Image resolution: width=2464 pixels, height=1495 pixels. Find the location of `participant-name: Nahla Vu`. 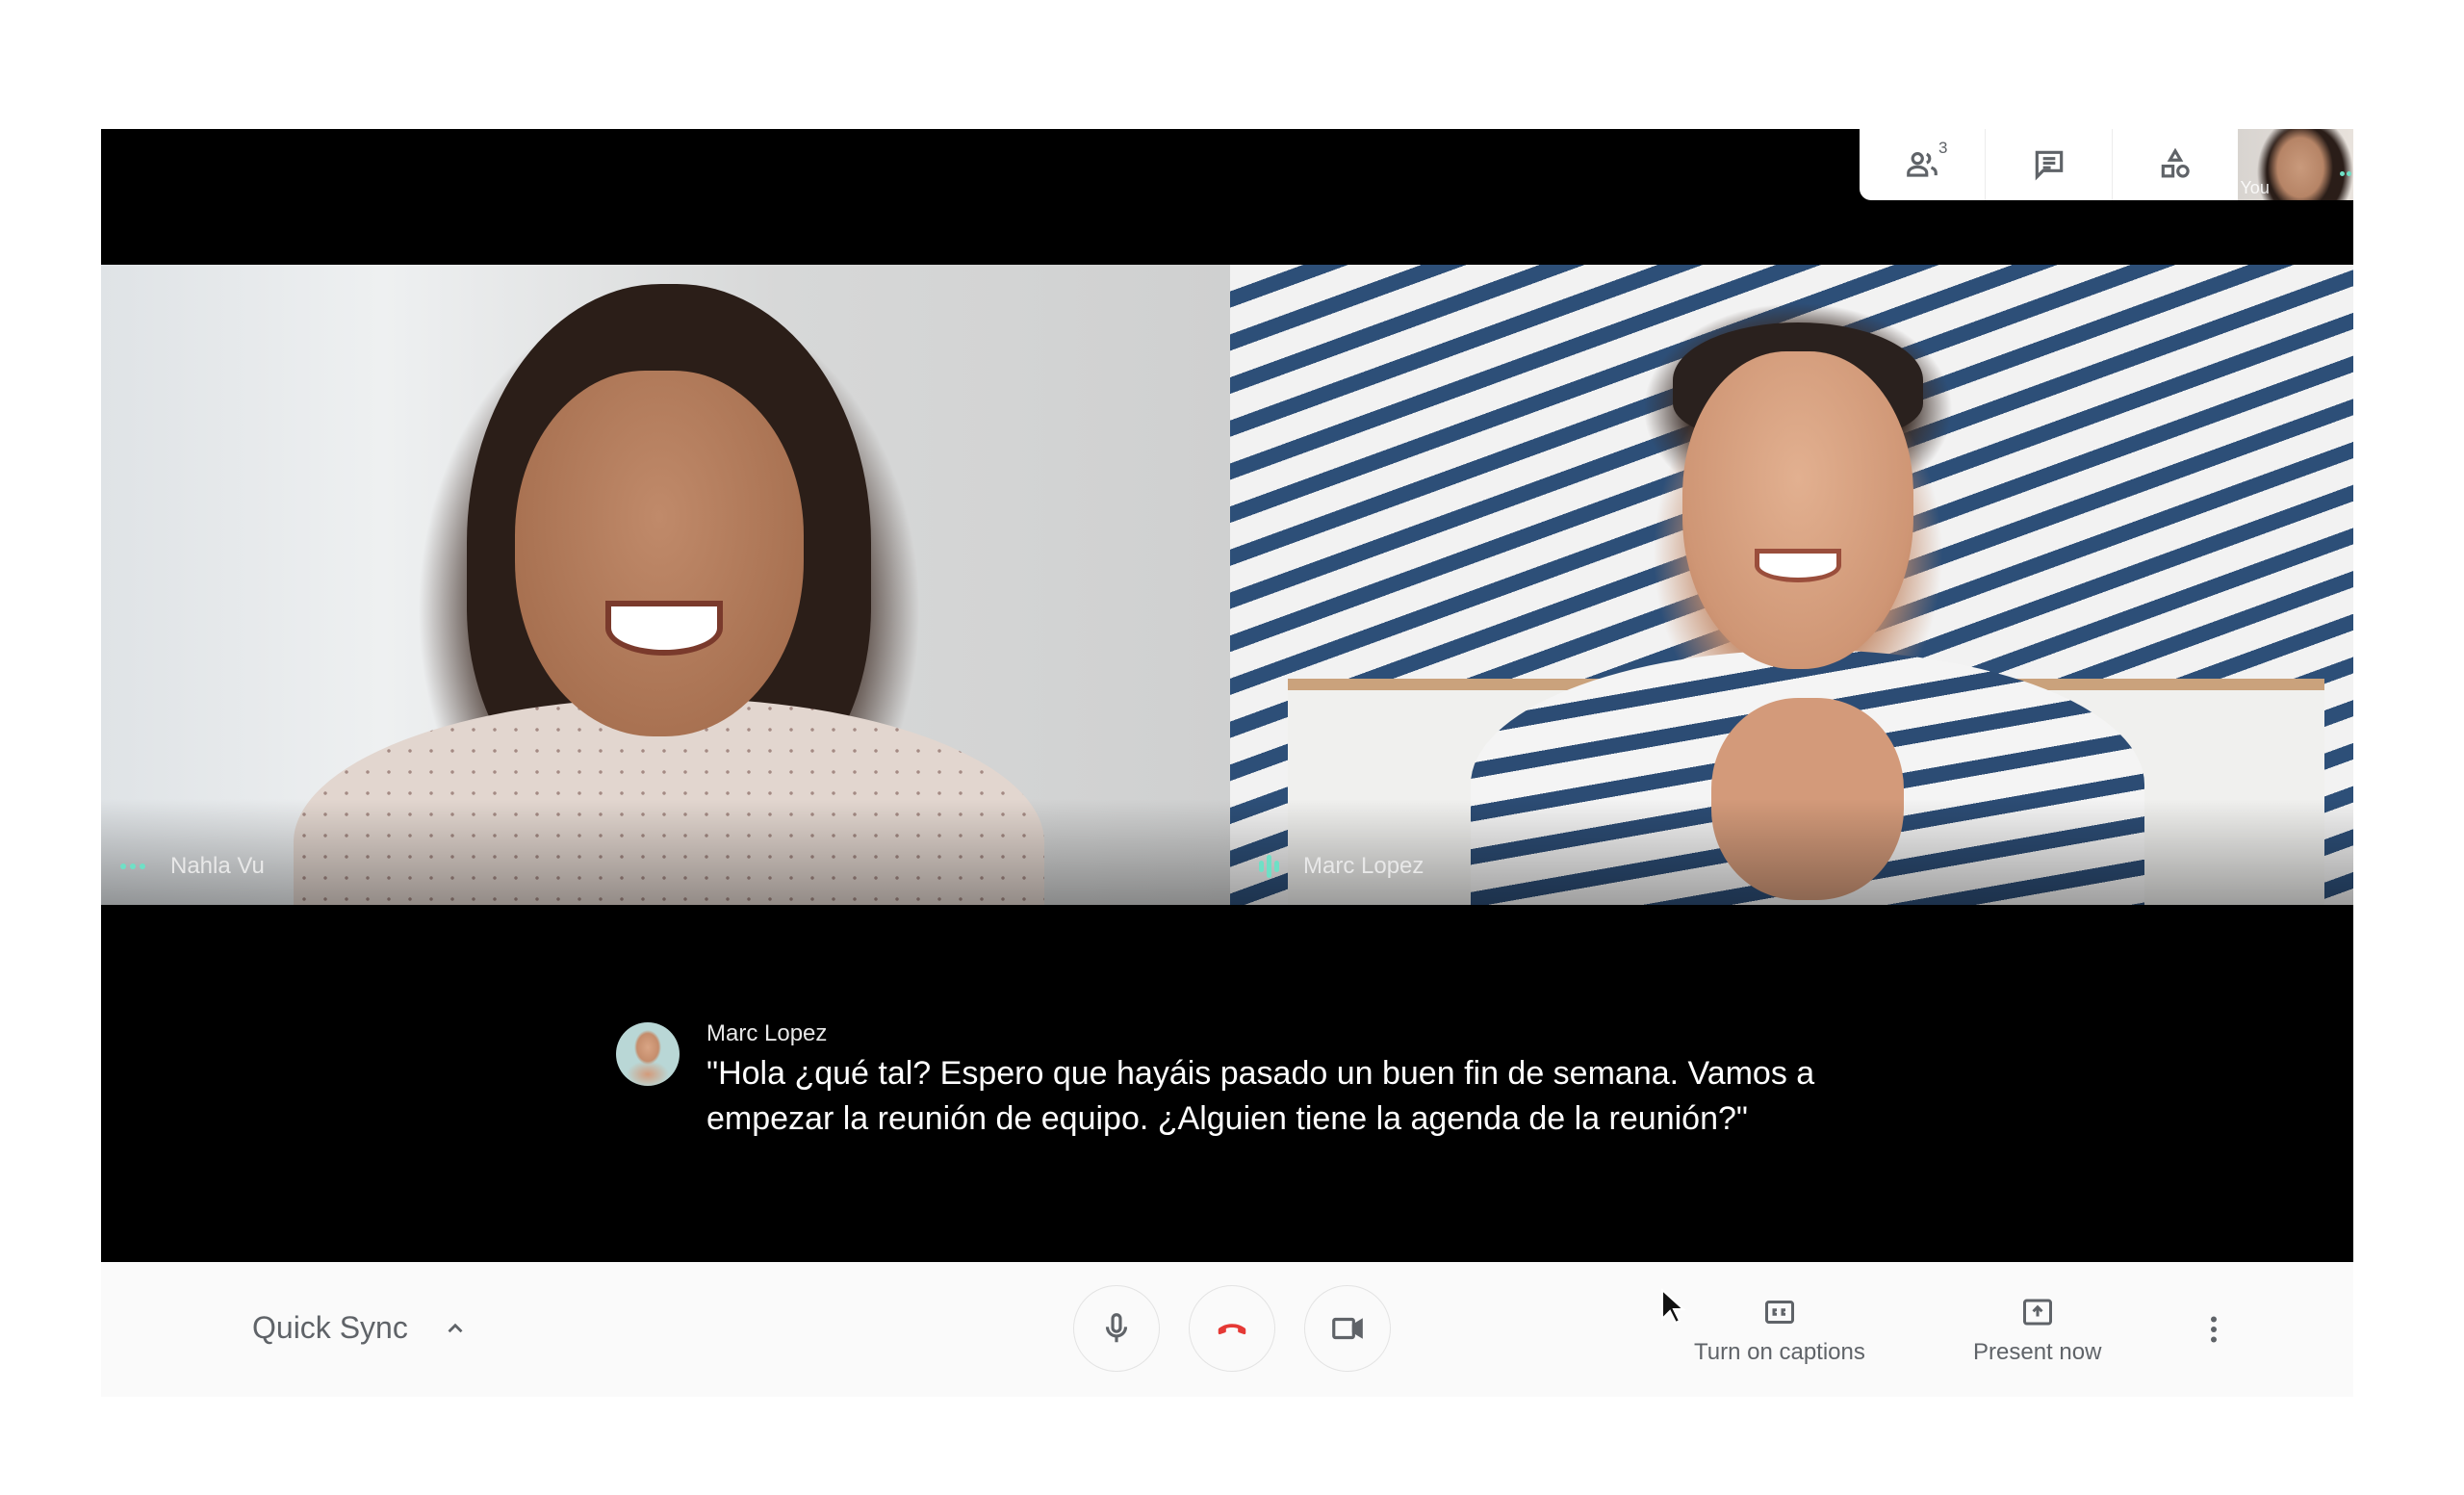

participant-name: Nahla Vu is located at coordinates (217, 866).